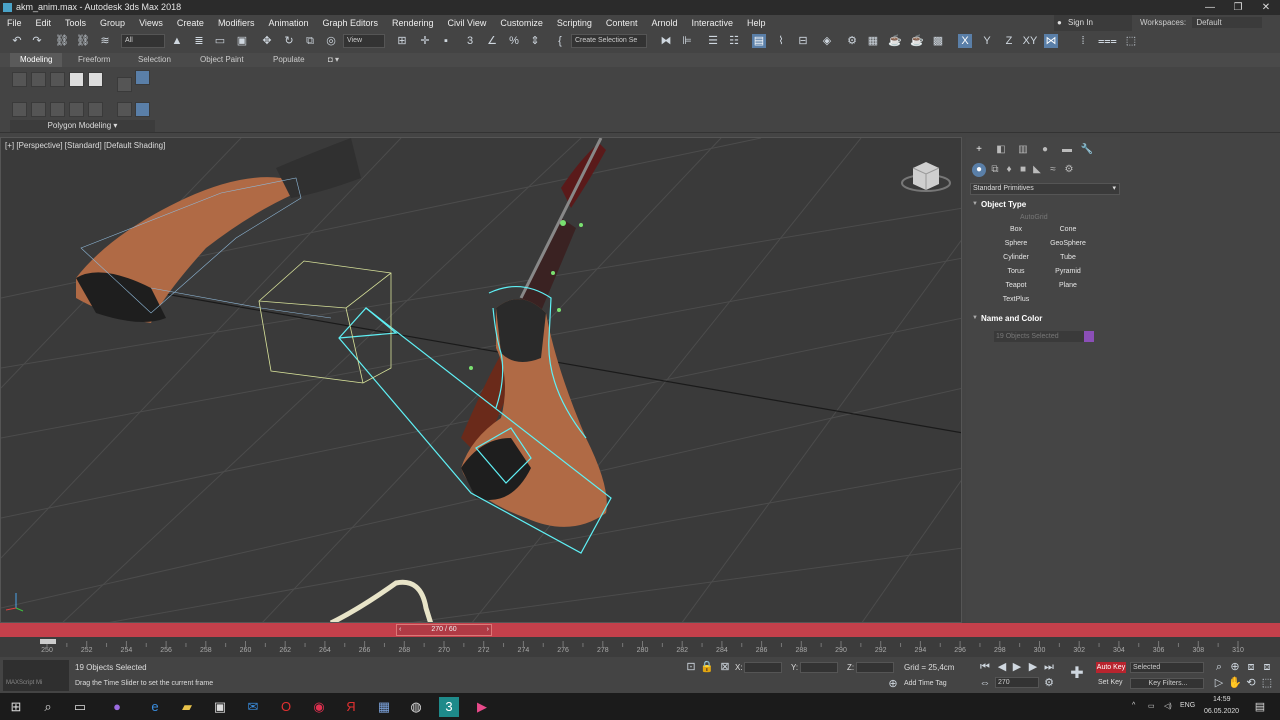  I want to click on yandex-browser-icon: Я, so click(351, 707).